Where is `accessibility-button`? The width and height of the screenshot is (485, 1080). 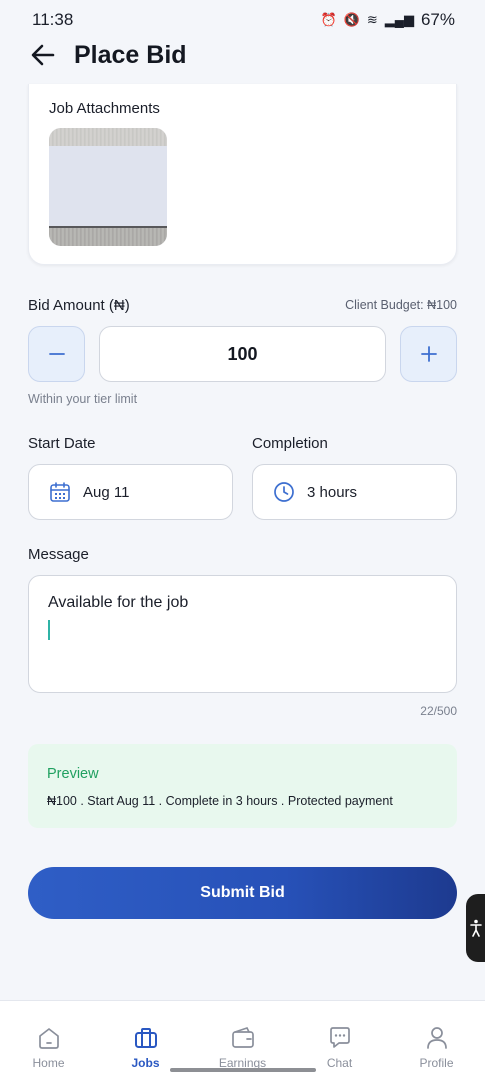
accessibility-button is located at coordinates (475, 928).